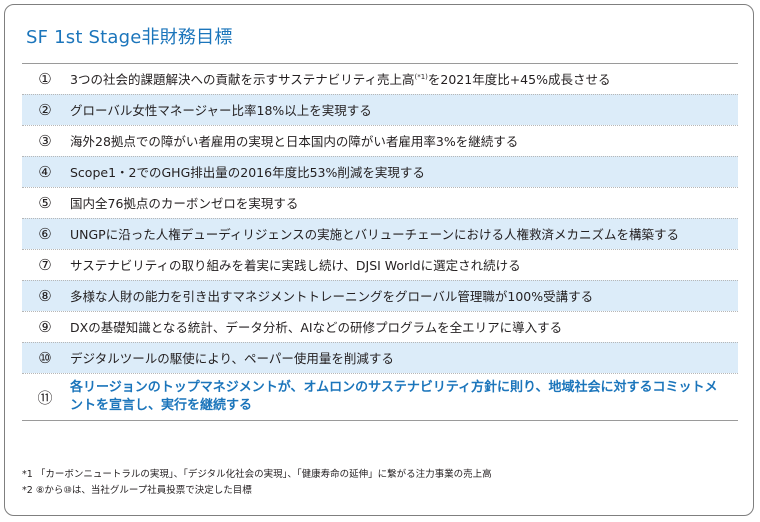 This screenshot has height=522, width=760. I want to click on goal-text: 海外28拠点での障がい者雇用の実現と日本国内の障がい者雇用率3%を継続する, so click(294, 141).